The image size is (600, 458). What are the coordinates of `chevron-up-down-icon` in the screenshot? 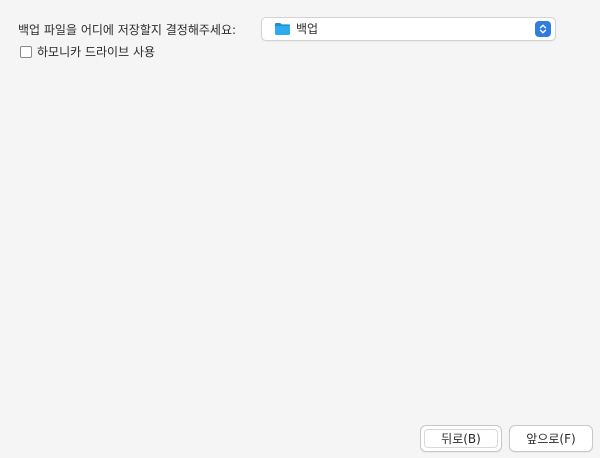 It's located at (543, 29).